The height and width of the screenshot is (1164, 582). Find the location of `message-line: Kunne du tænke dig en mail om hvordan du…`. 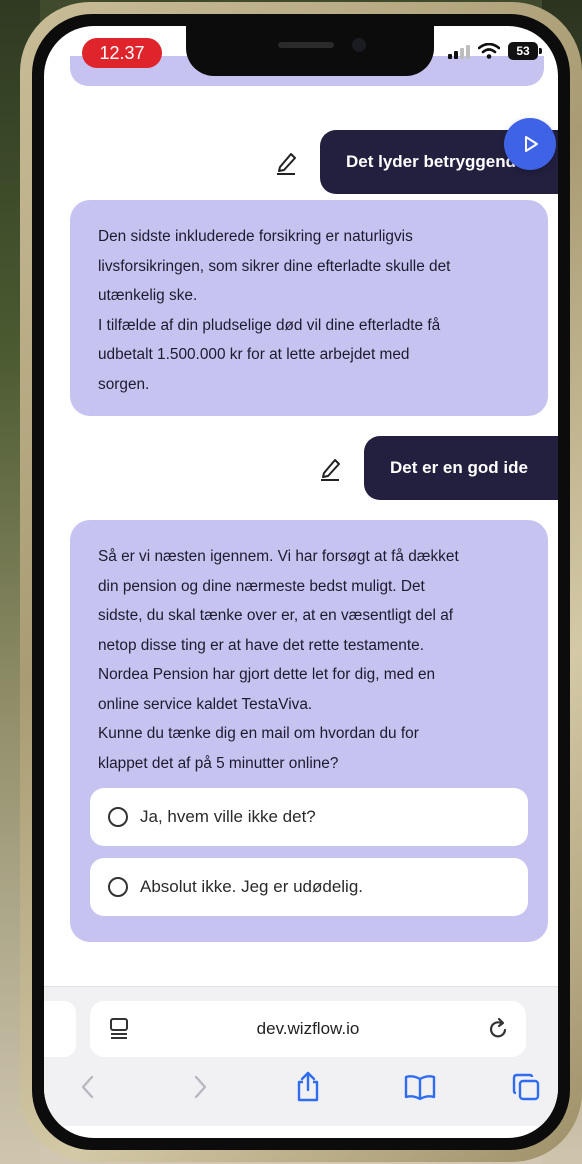

message-line: Kunne du tænke dig en mail om hvordan du… is located at coordinates (258, 733).